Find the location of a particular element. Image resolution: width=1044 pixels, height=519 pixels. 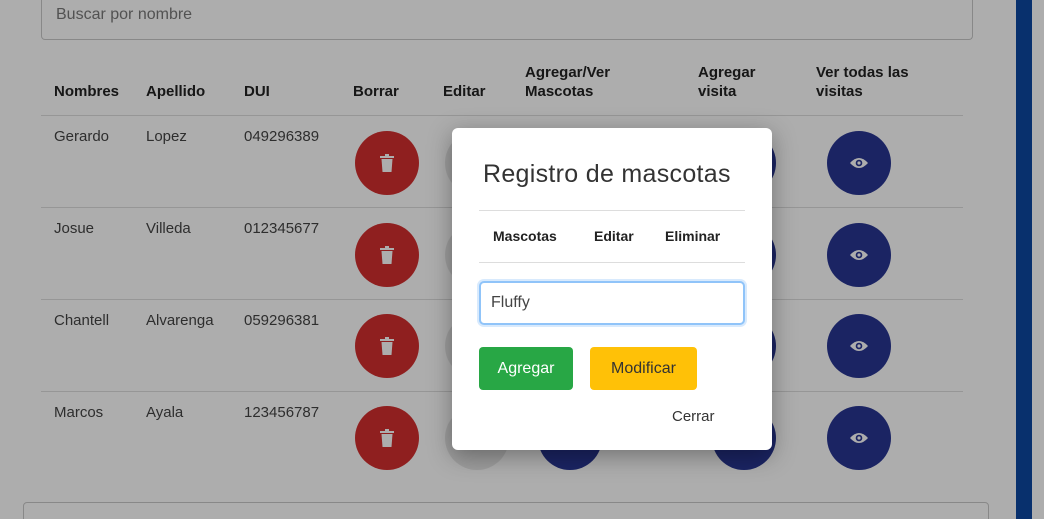

cerrar-button: Cerrar is located at coordinates (693, 416).